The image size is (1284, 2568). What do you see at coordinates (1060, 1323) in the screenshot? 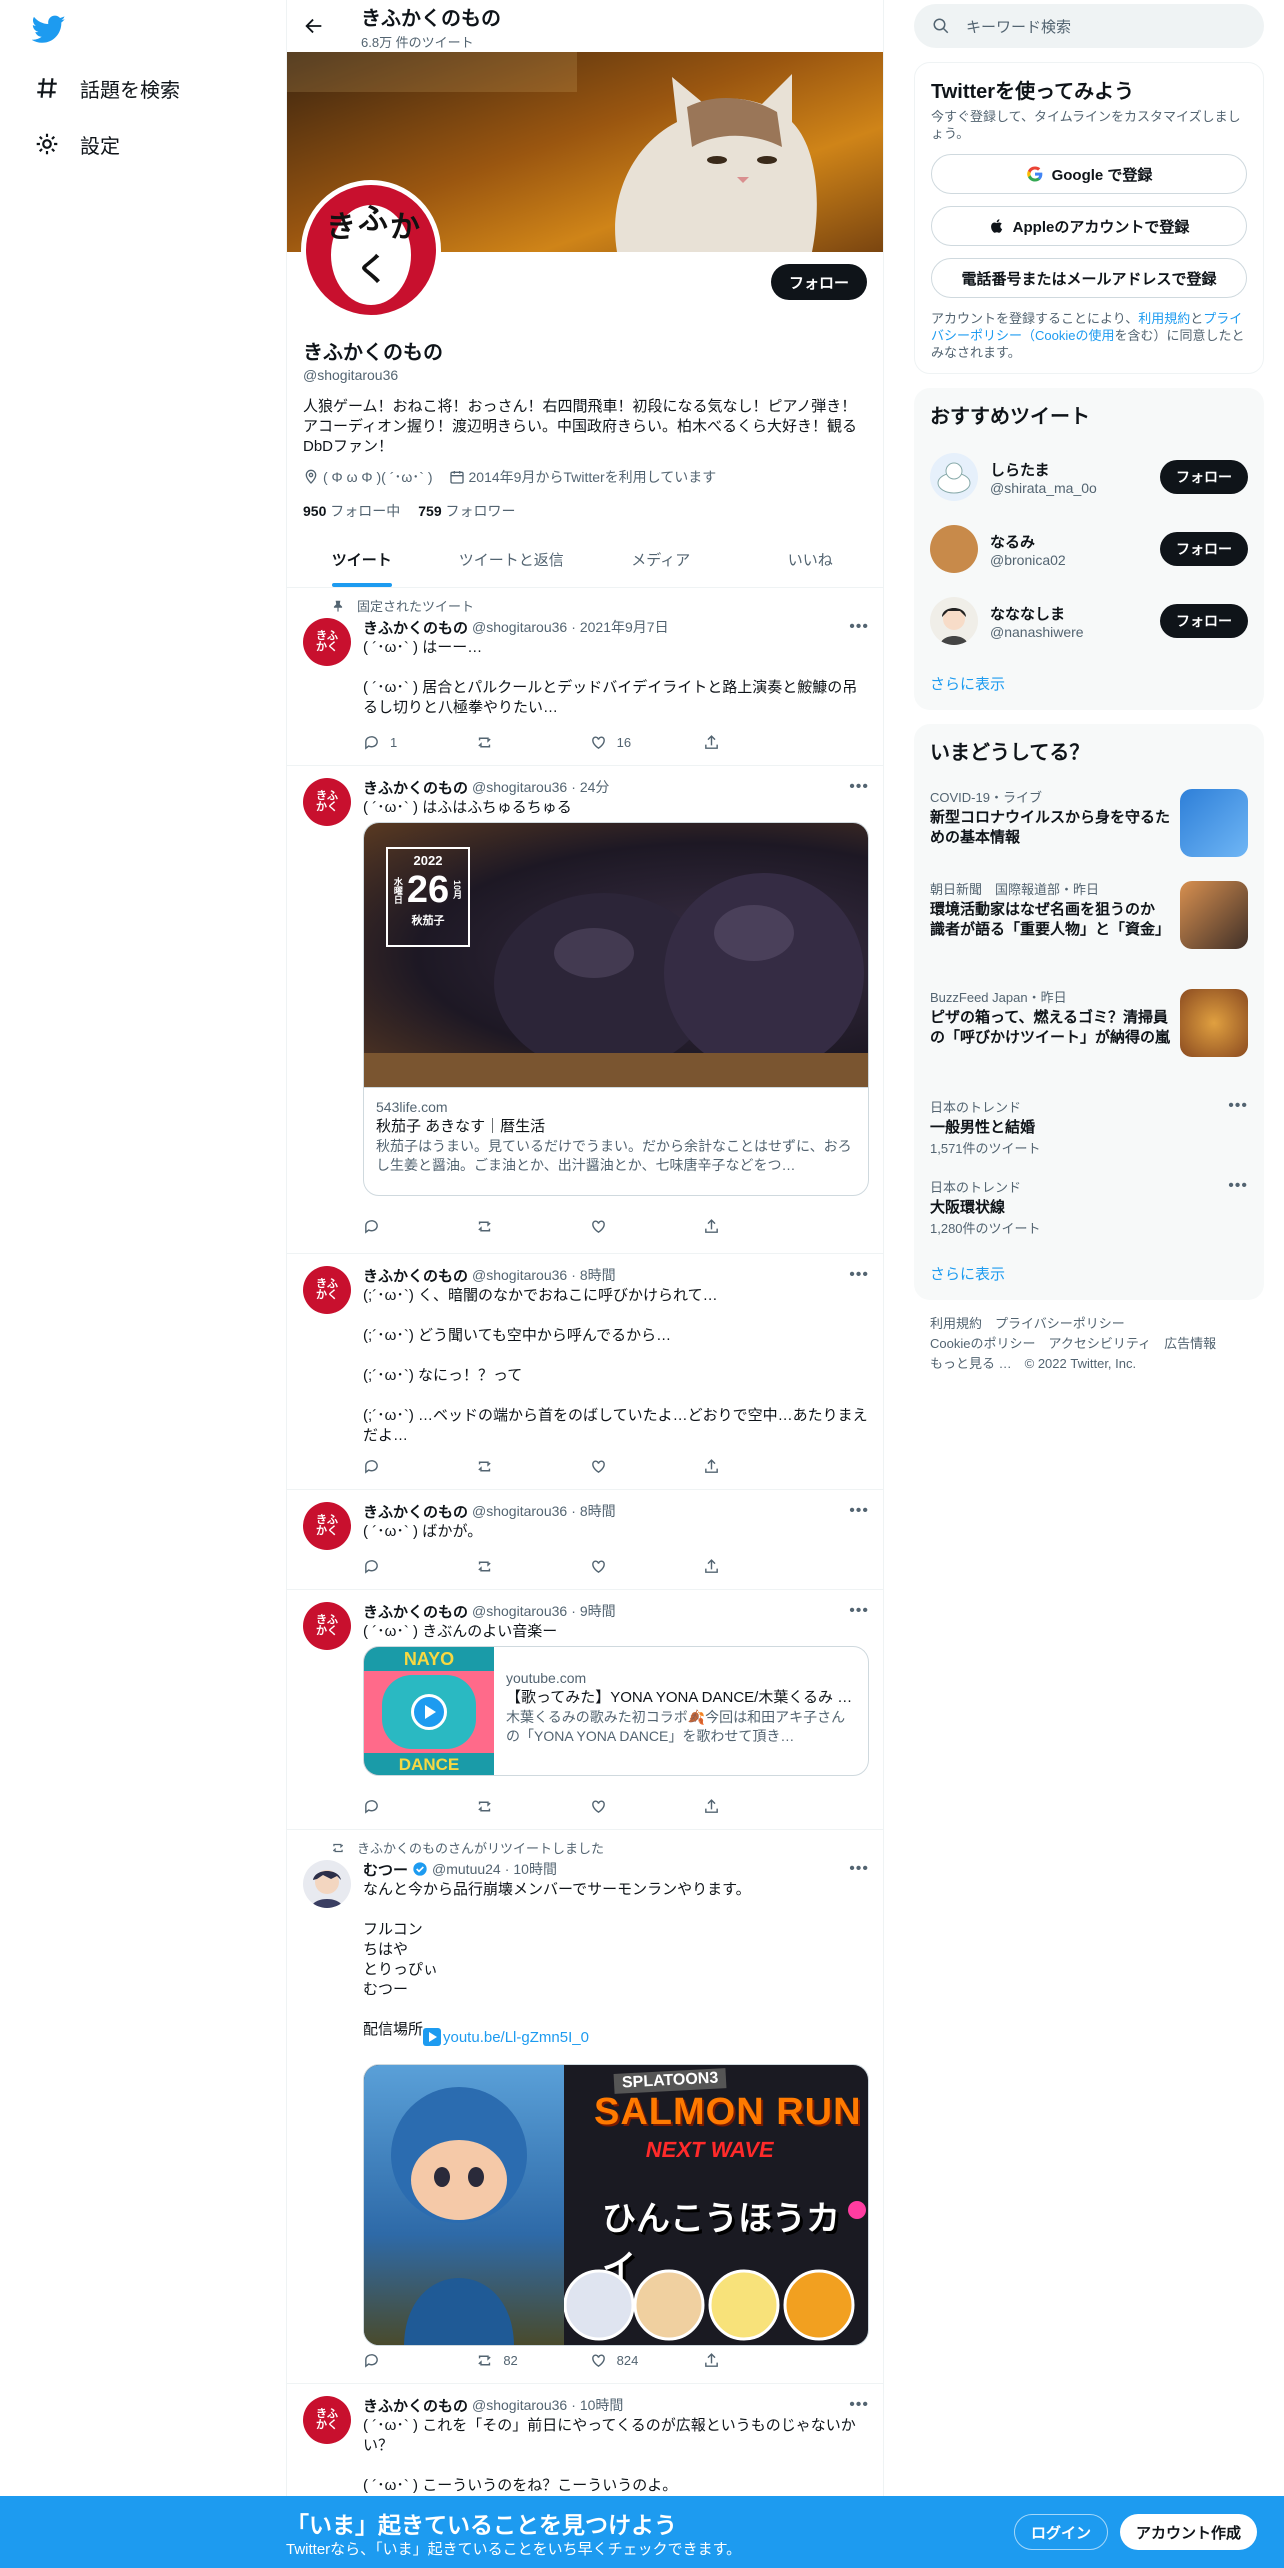
I see `footer-privacy: プライバシーポリシー` at bounding box center [1060, 1323].